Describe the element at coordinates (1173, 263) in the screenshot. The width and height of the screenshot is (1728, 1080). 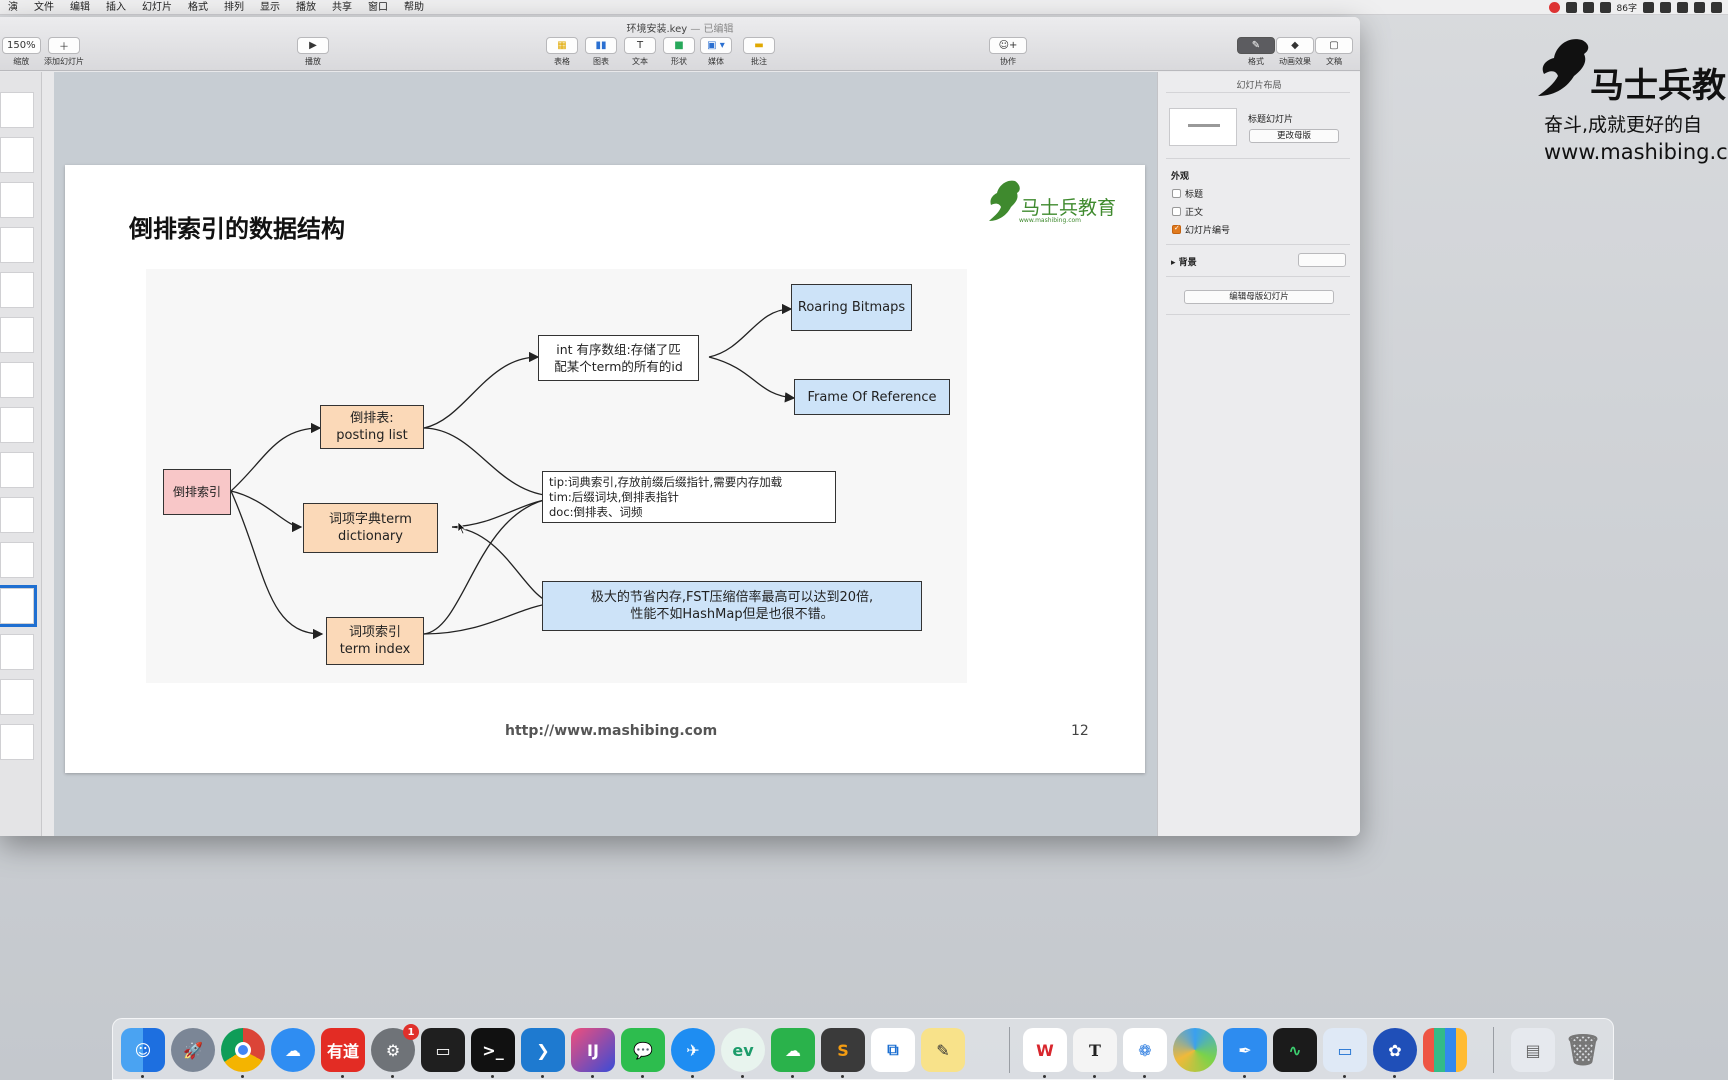
I see `disclosure-triangle-icon: ▸` at that location.